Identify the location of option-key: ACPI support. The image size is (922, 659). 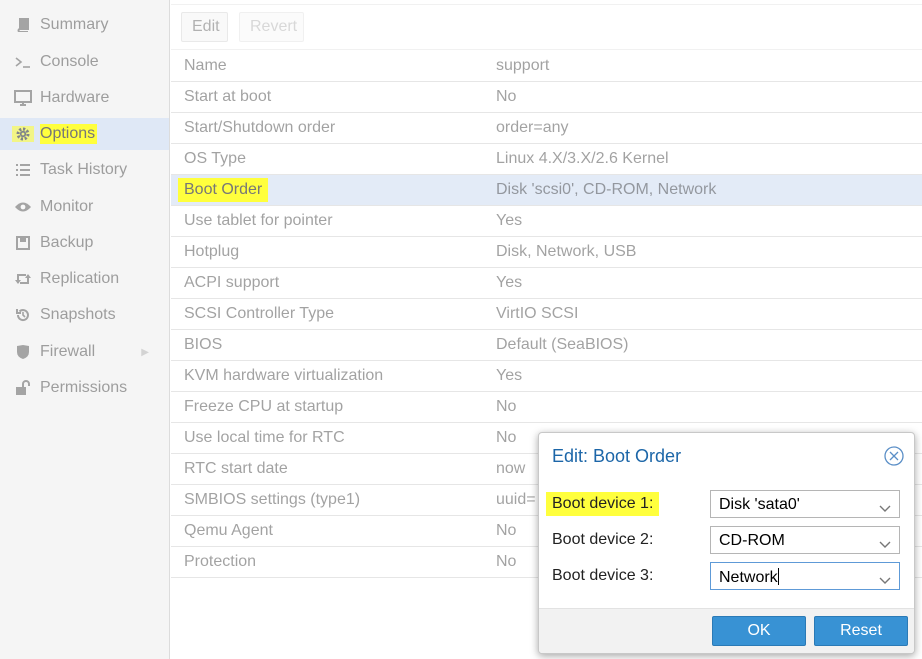
(232, 282).